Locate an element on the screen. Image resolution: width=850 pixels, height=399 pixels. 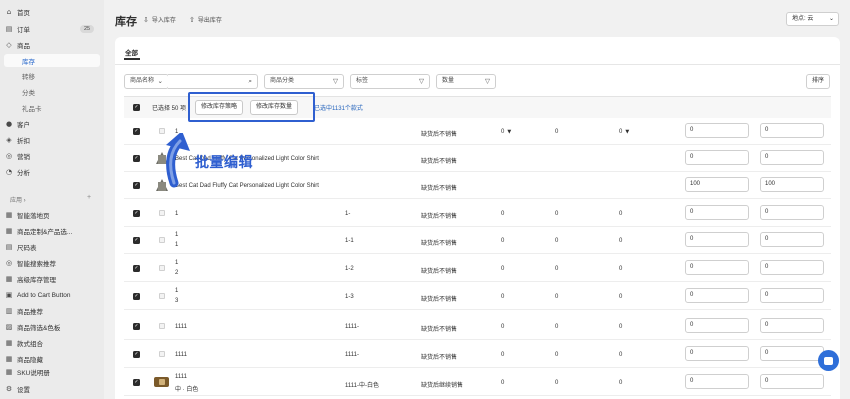
sidebar-item-inventory: 库存 is located at coordinates (52, 60).